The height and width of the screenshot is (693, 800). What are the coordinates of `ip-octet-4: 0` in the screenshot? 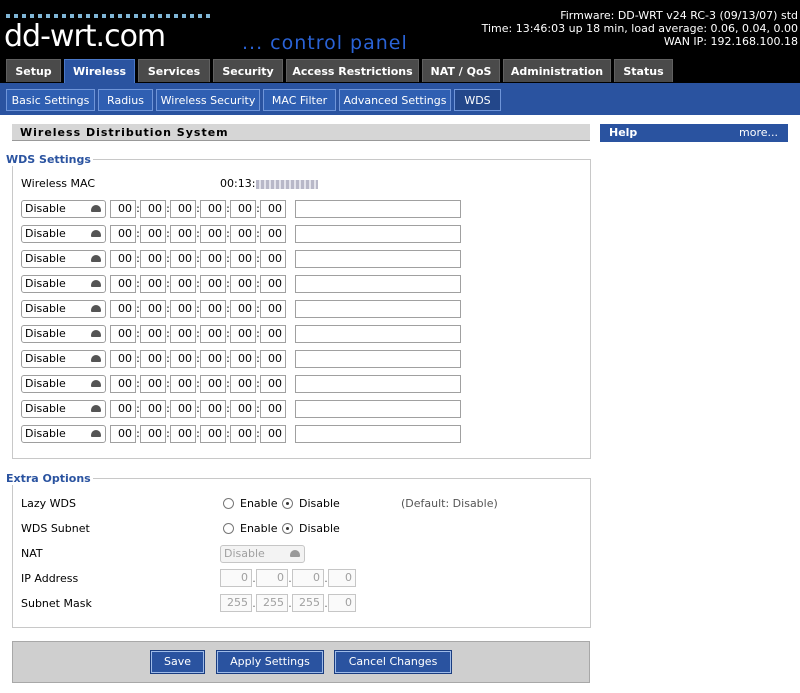 It's located at (342, 578).